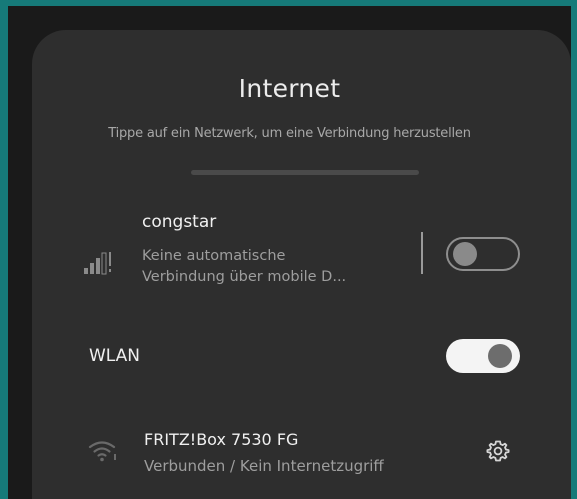 This screenshot has height=499, width=577. Describe the element at coordinates (102, 451) in the screenshot. I see `wifi-icon` at that location.